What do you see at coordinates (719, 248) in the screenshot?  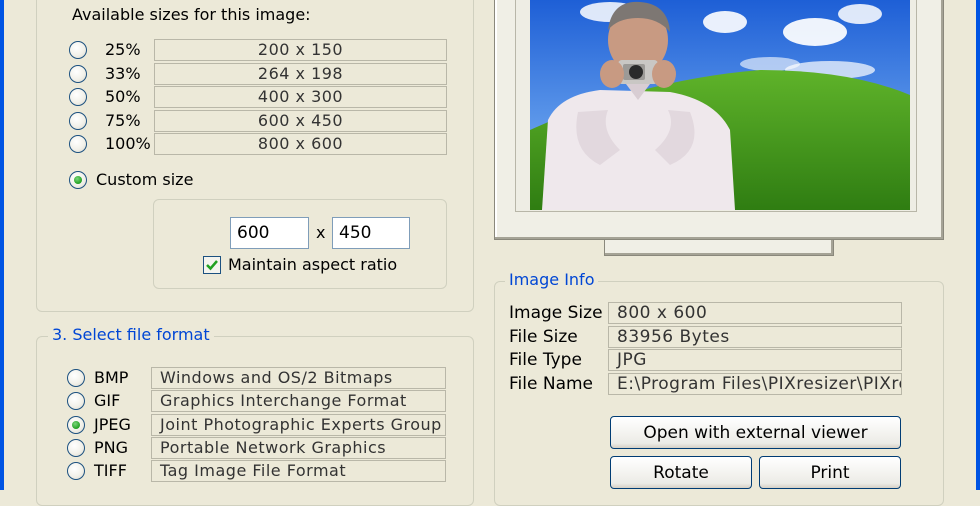 I see `monitor-stand` at bounding box center [719, 248].